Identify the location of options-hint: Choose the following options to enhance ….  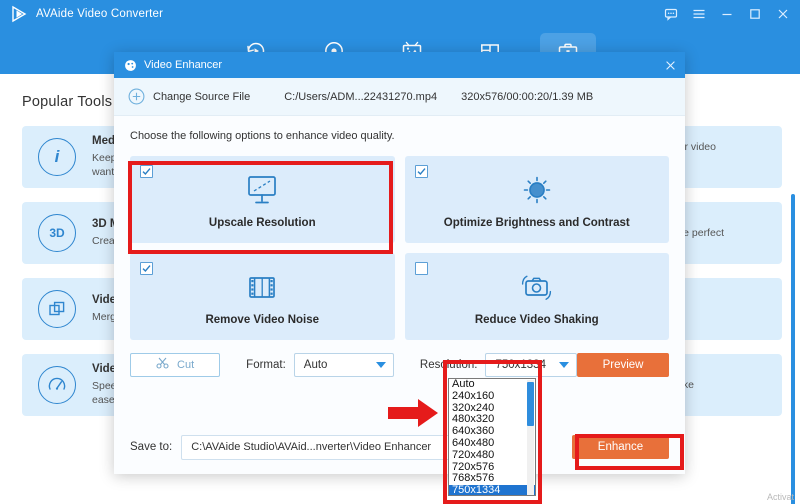
(262, 136).